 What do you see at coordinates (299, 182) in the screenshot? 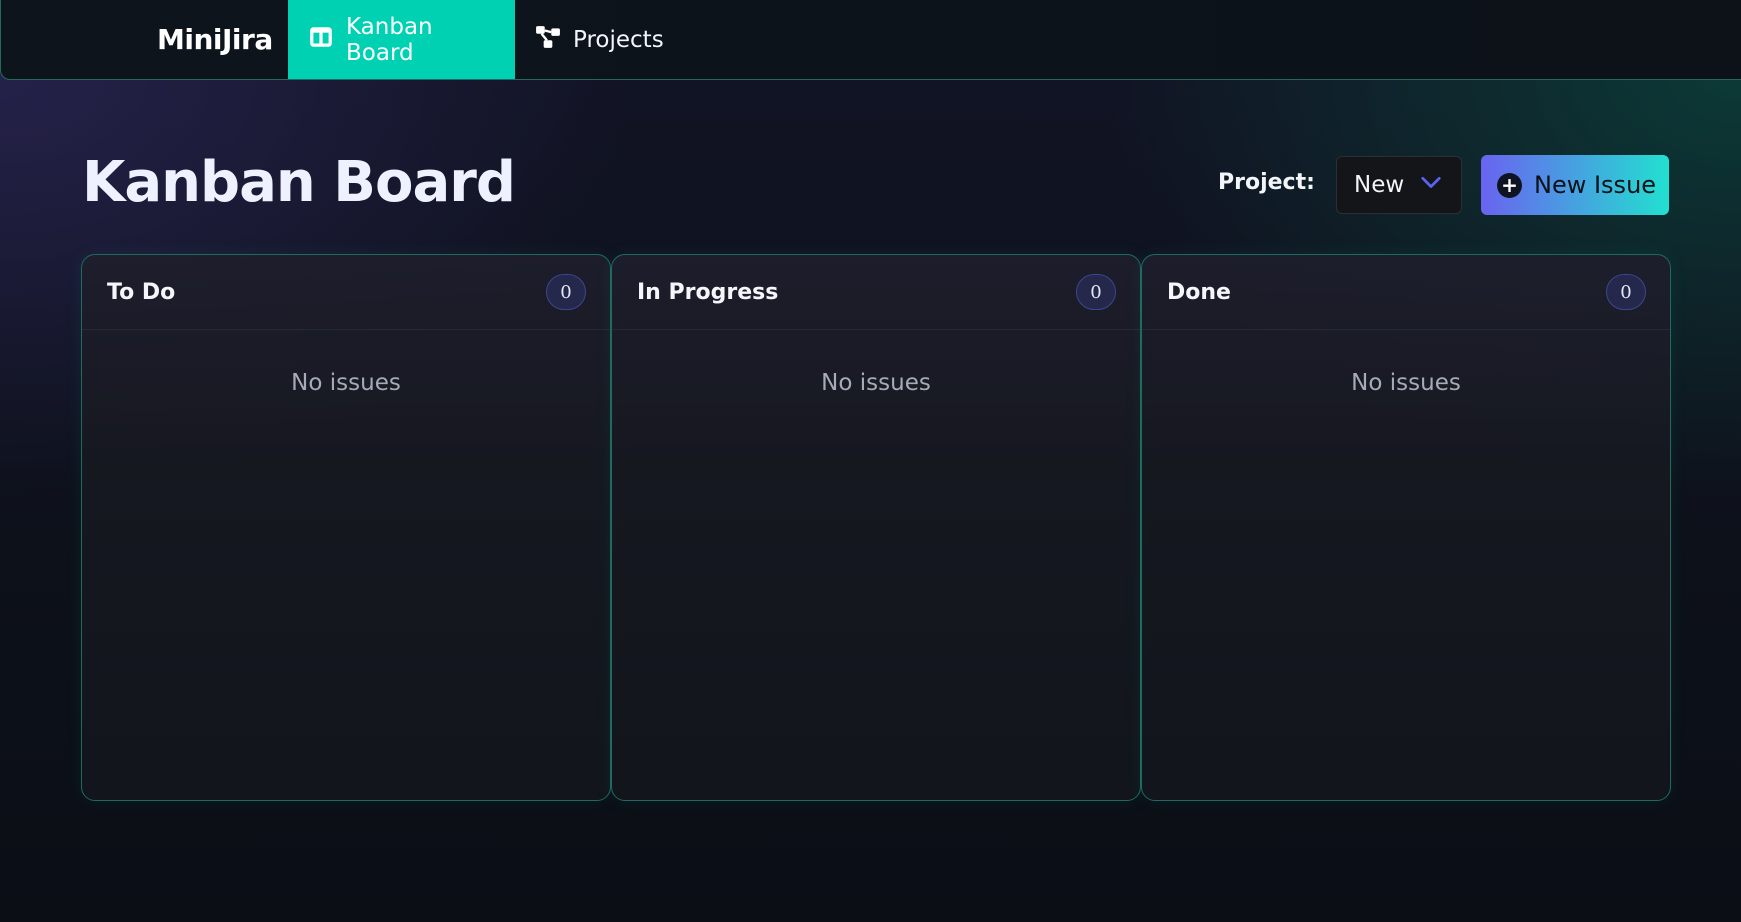
I see `page-title: Kanban Board` at bounding box center [299, 182].